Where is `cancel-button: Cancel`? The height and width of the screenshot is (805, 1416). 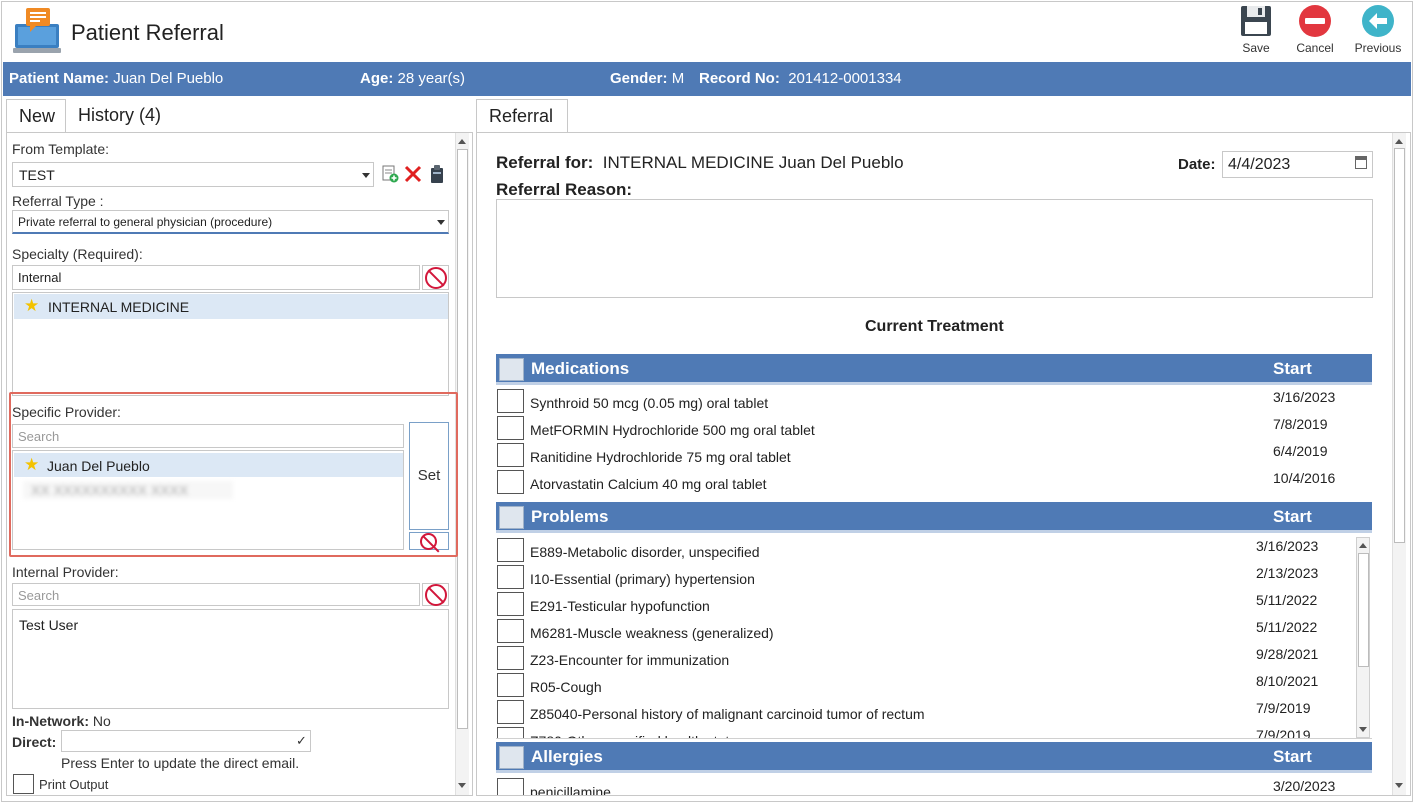
cancel-button: Cancel is located at coordinates (1315, 29).